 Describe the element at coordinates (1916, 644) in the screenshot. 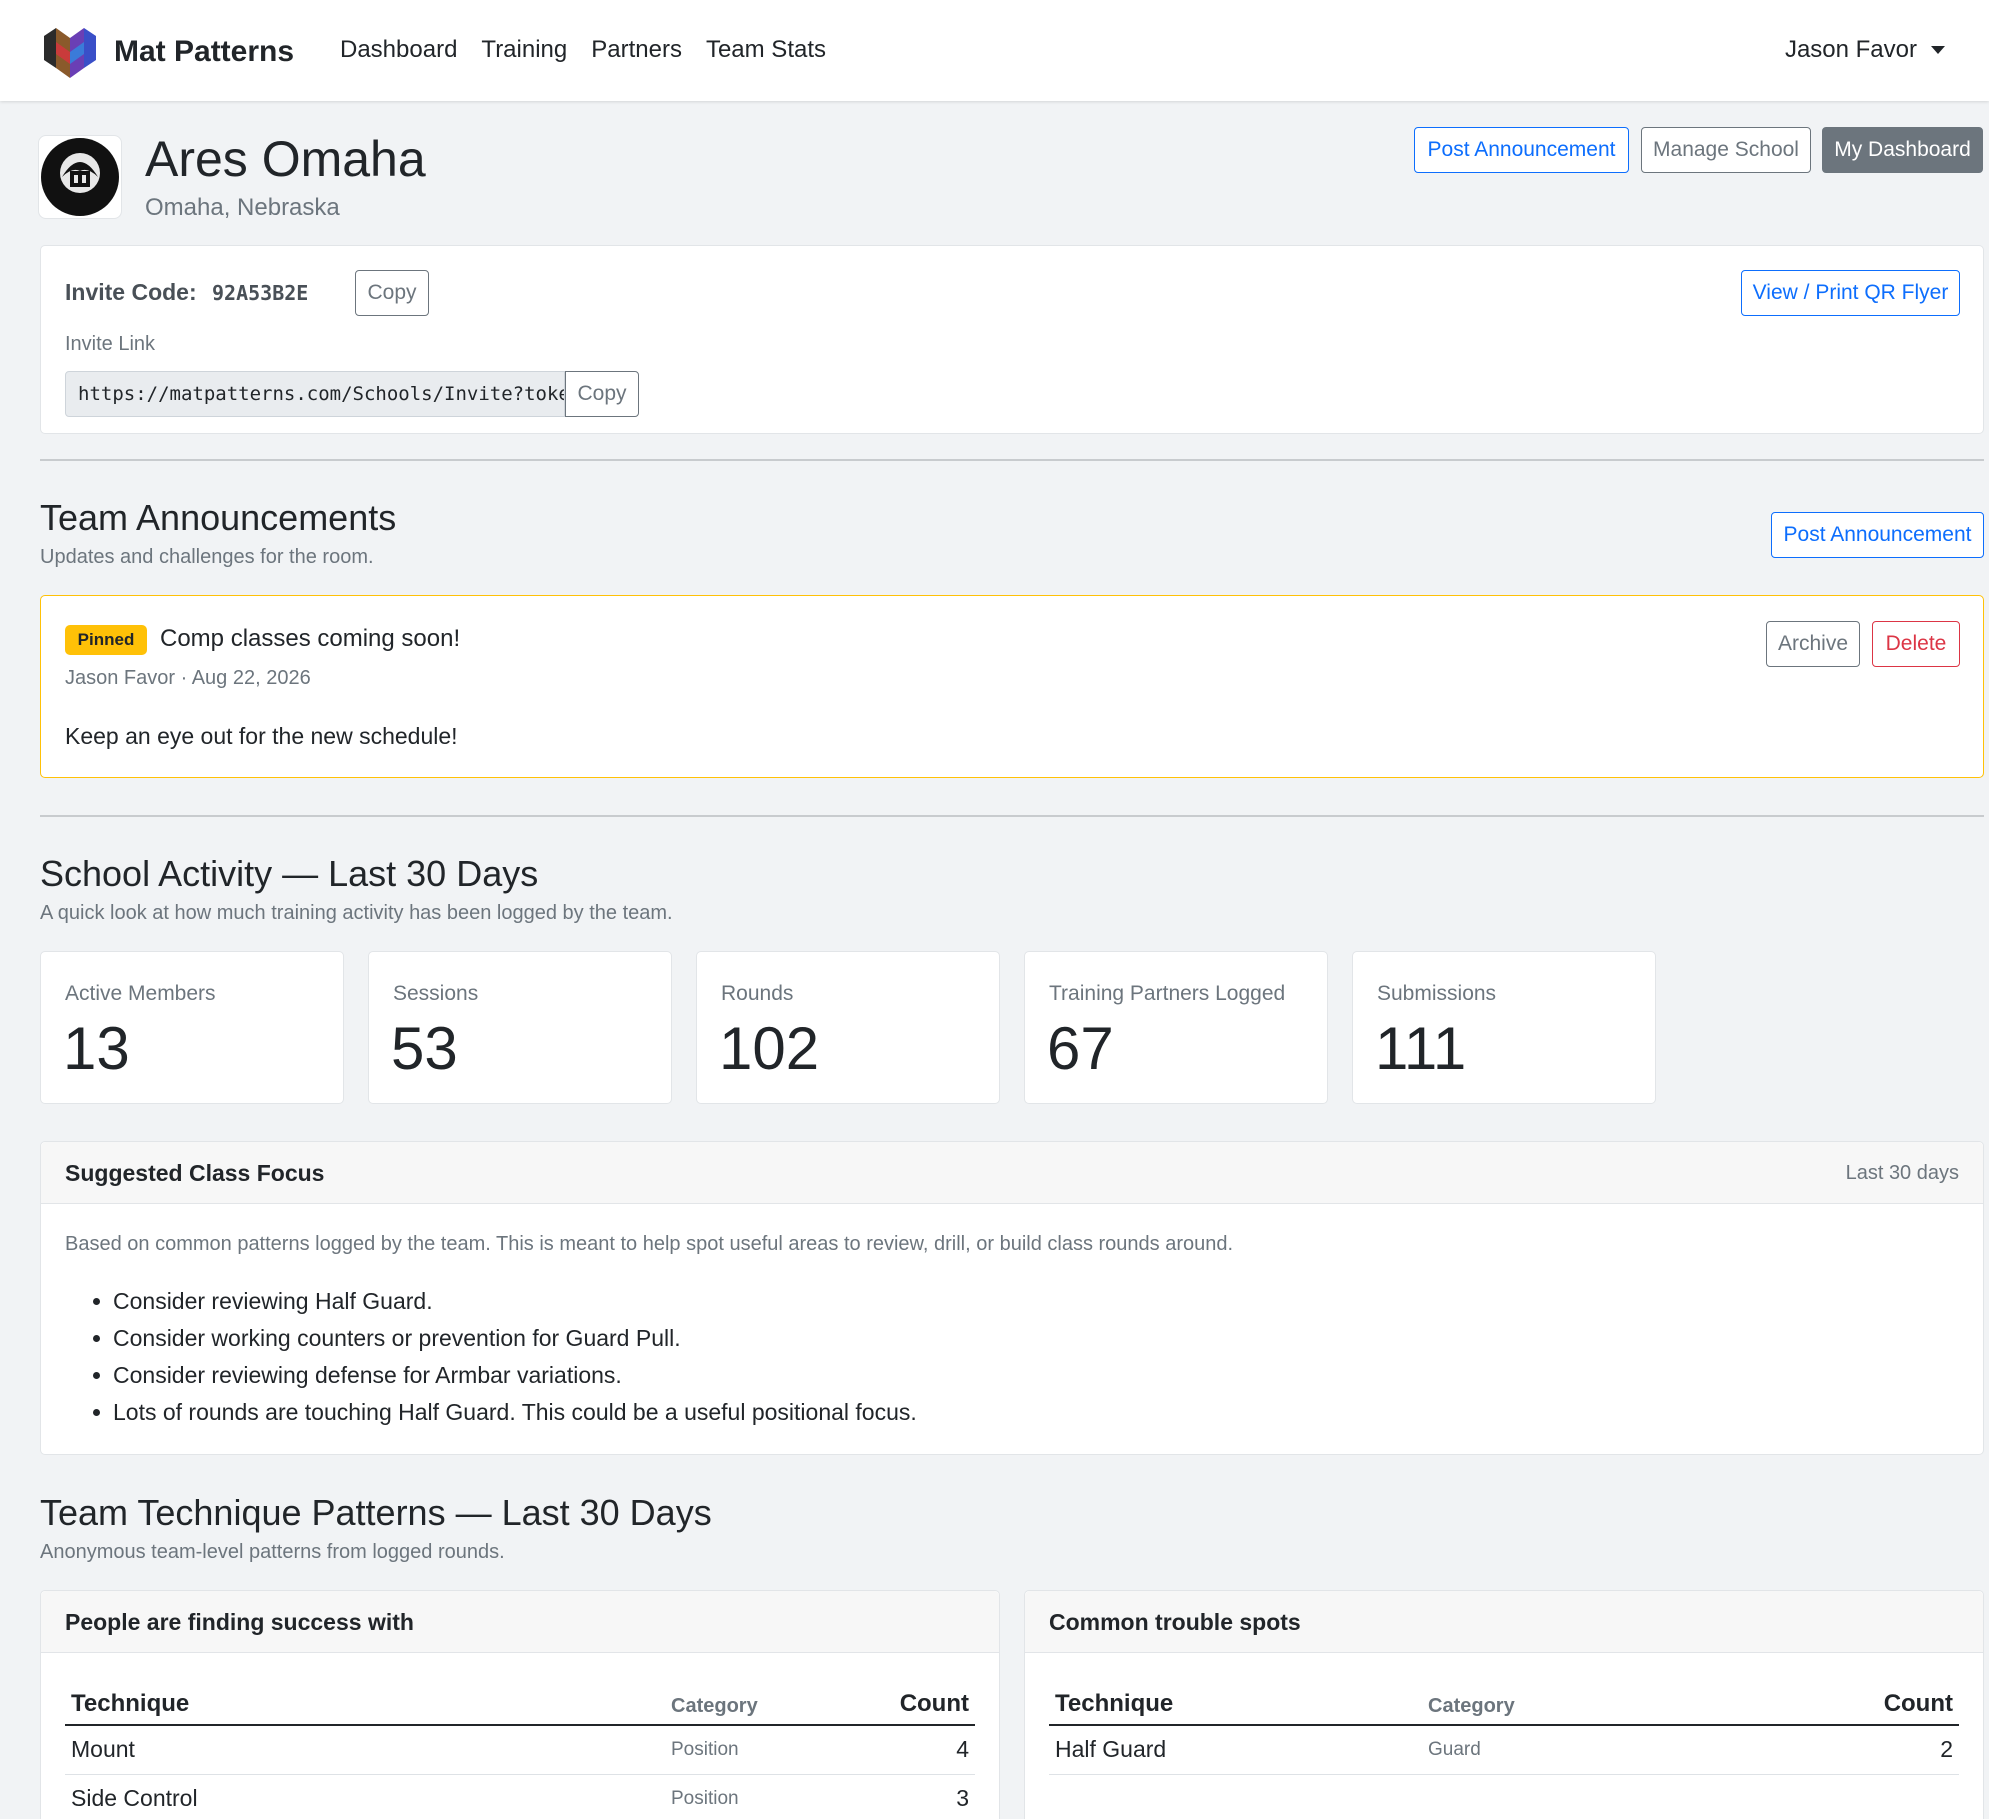

I see `delete-button: Delete` at that location.